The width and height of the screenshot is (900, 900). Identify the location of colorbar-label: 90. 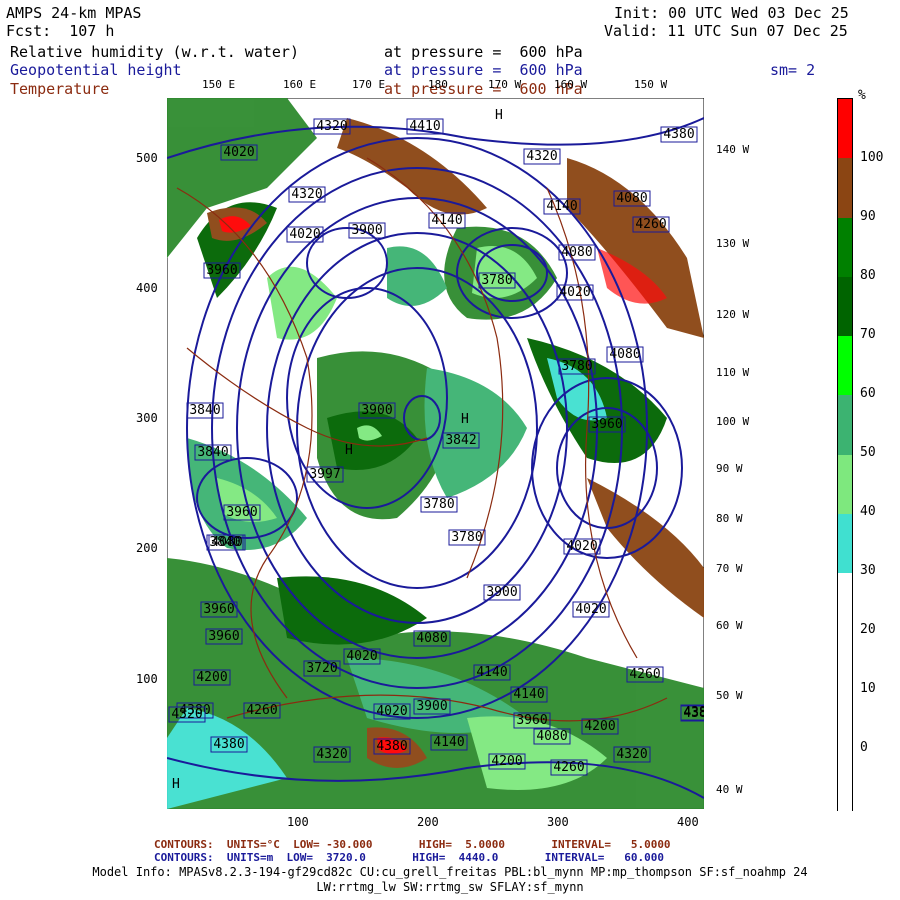
(868, 216).